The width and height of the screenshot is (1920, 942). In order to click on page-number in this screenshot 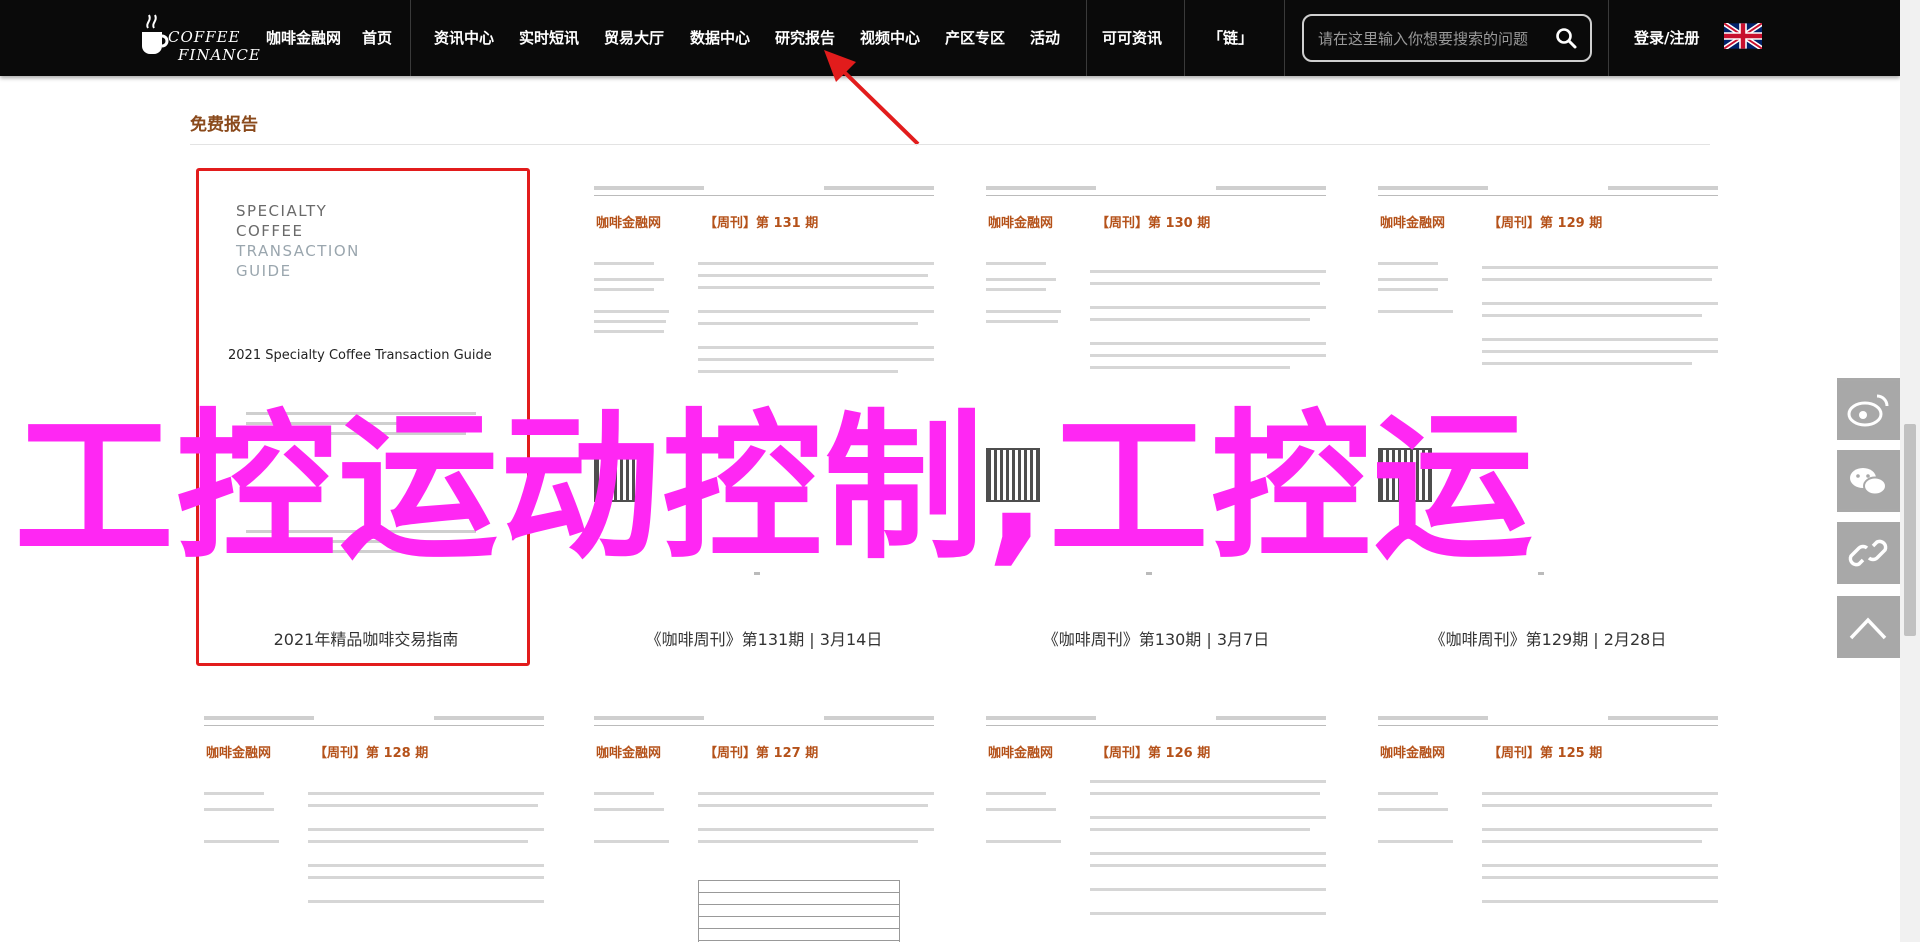, I will do `click(1149, 573)`.